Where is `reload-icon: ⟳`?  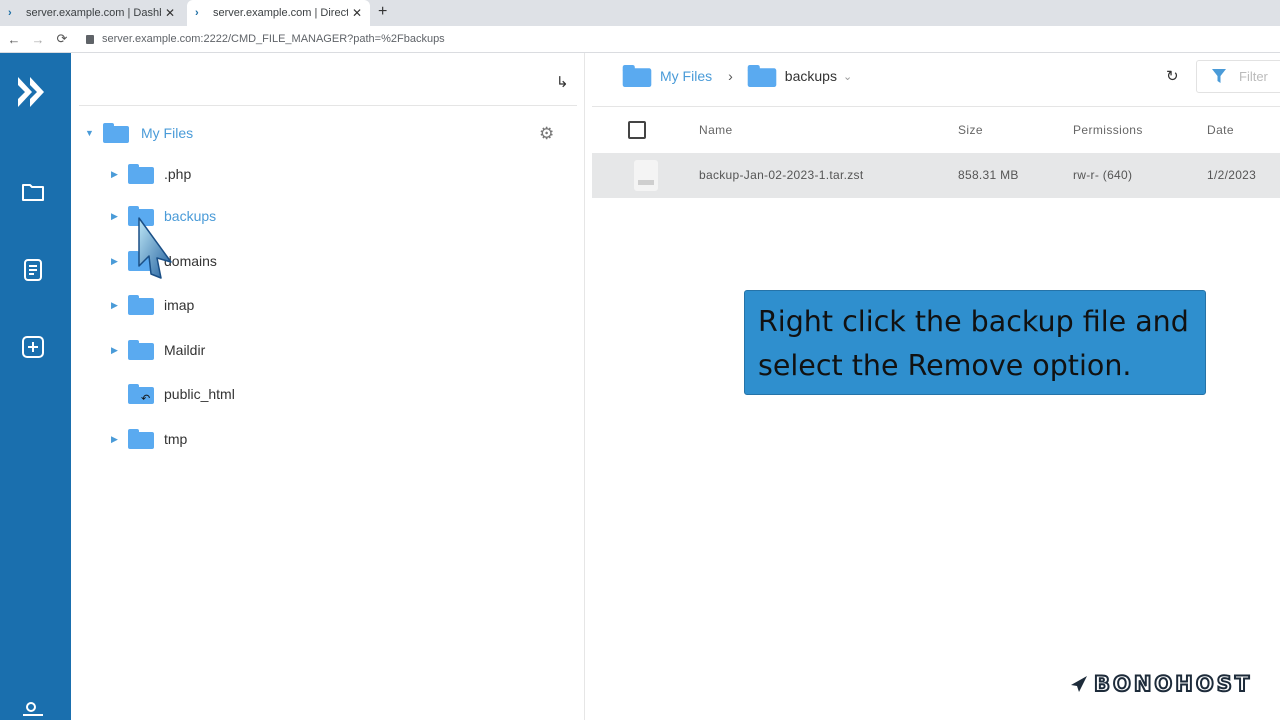 reload-icon: ⟳ is located at coordinates (62, 39).